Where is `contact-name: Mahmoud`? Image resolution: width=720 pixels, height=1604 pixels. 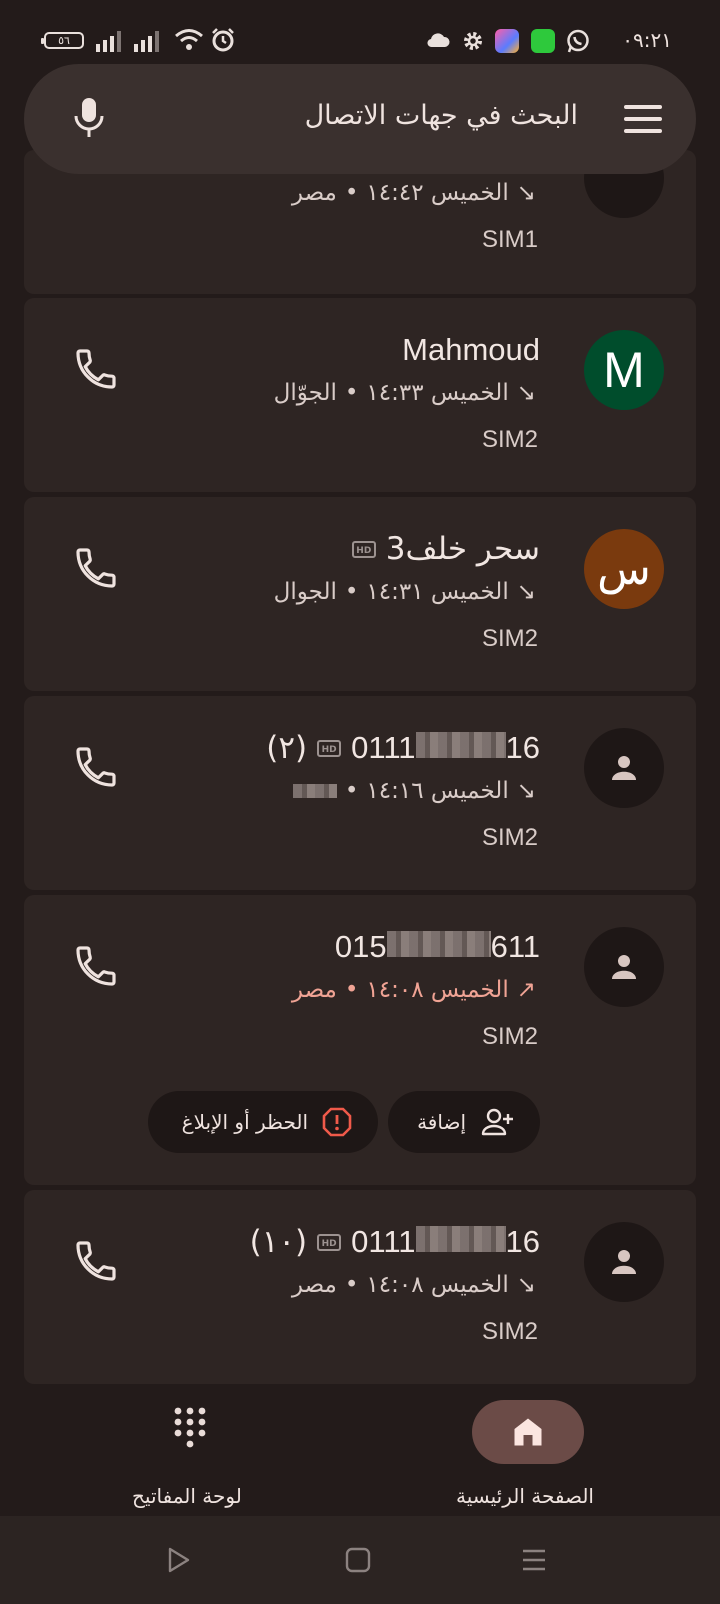 contact-name: Mahmoud is located at coordinates (471, 349).